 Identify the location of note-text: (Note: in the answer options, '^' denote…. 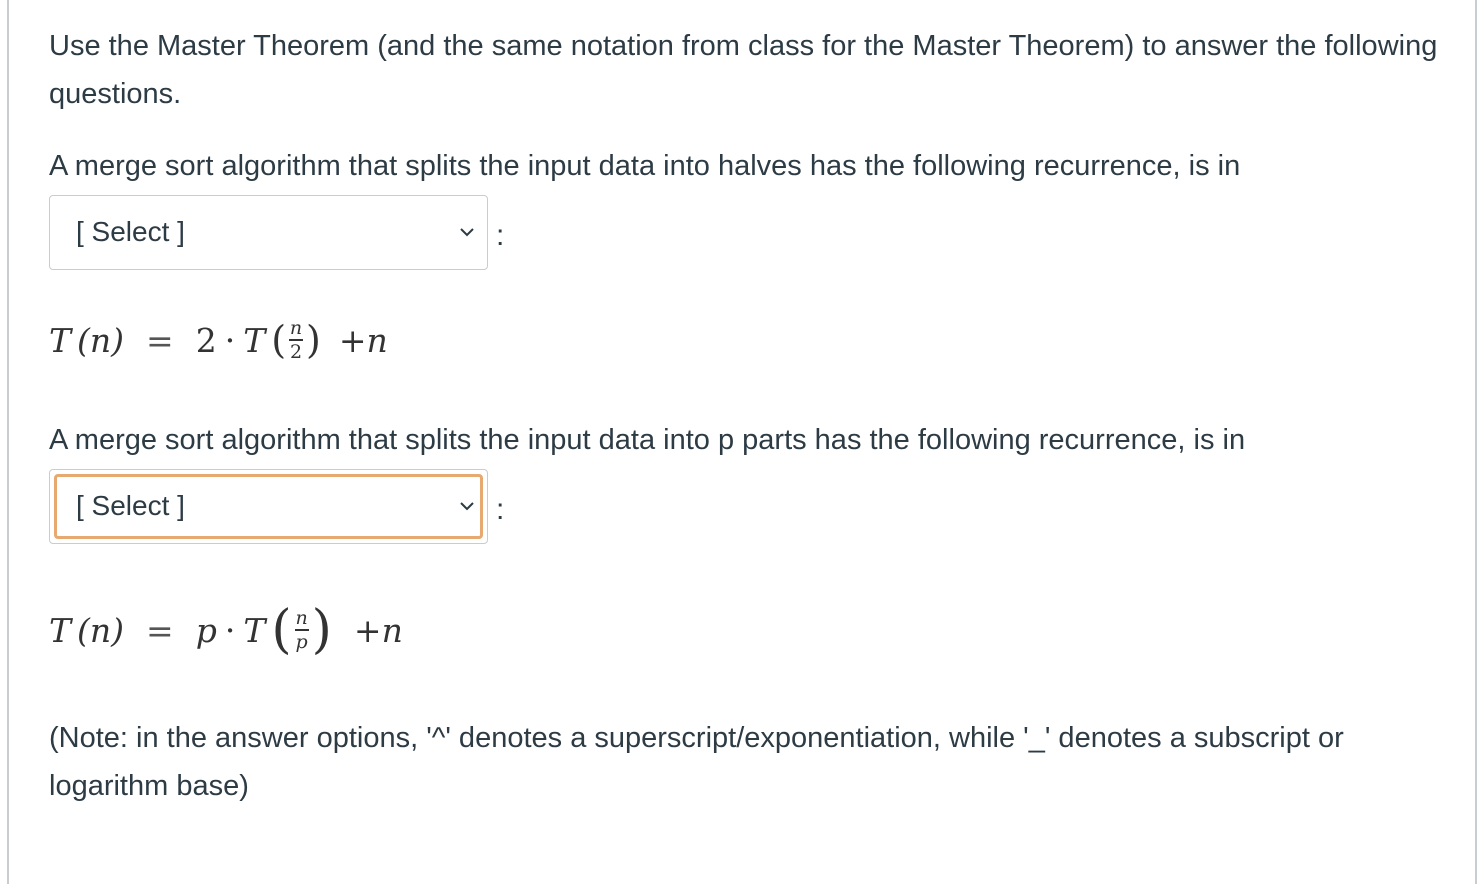
(696, 762).